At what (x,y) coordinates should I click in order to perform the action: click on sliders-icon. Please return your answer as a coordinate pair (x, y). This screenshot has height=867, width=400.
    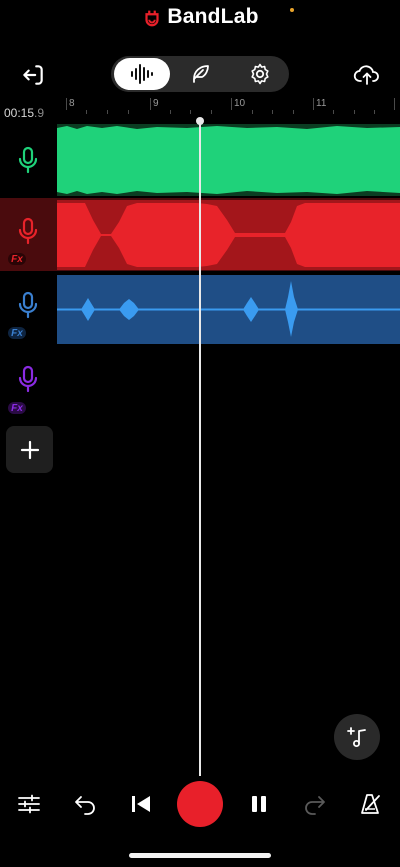
    Looking at the image, I should click on (29, 804).